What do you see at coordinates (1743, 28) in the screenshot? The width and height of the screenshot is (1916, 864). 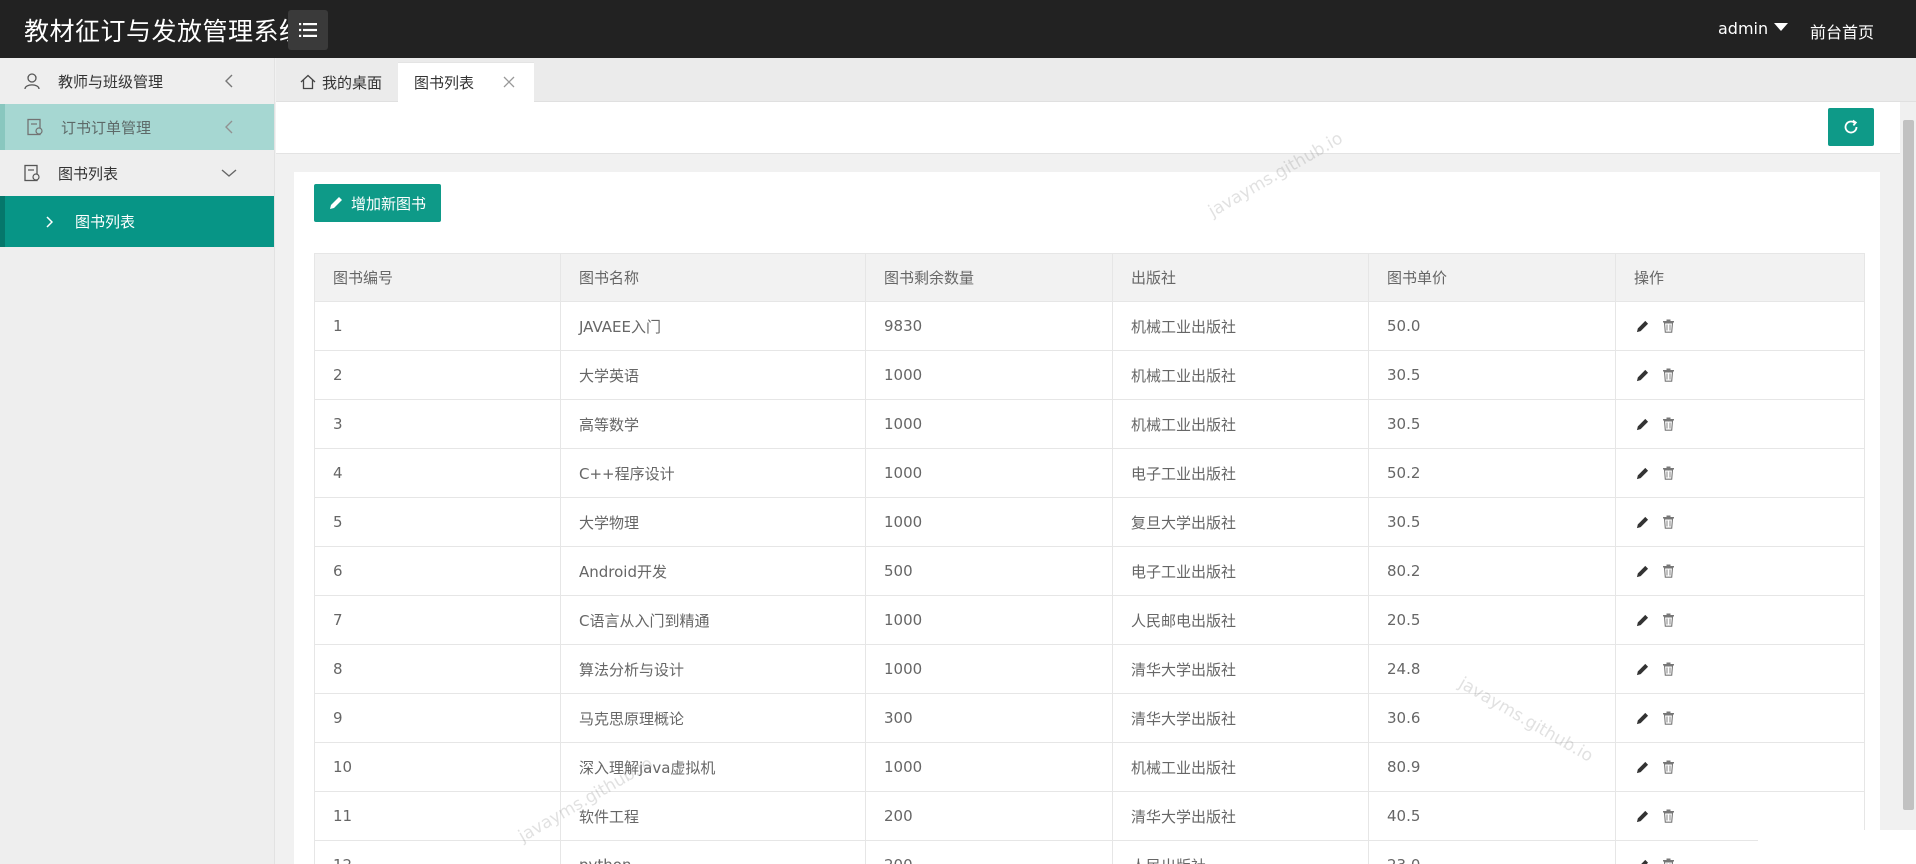 I see `user-name: admin` at bounding box center [1743, 28].